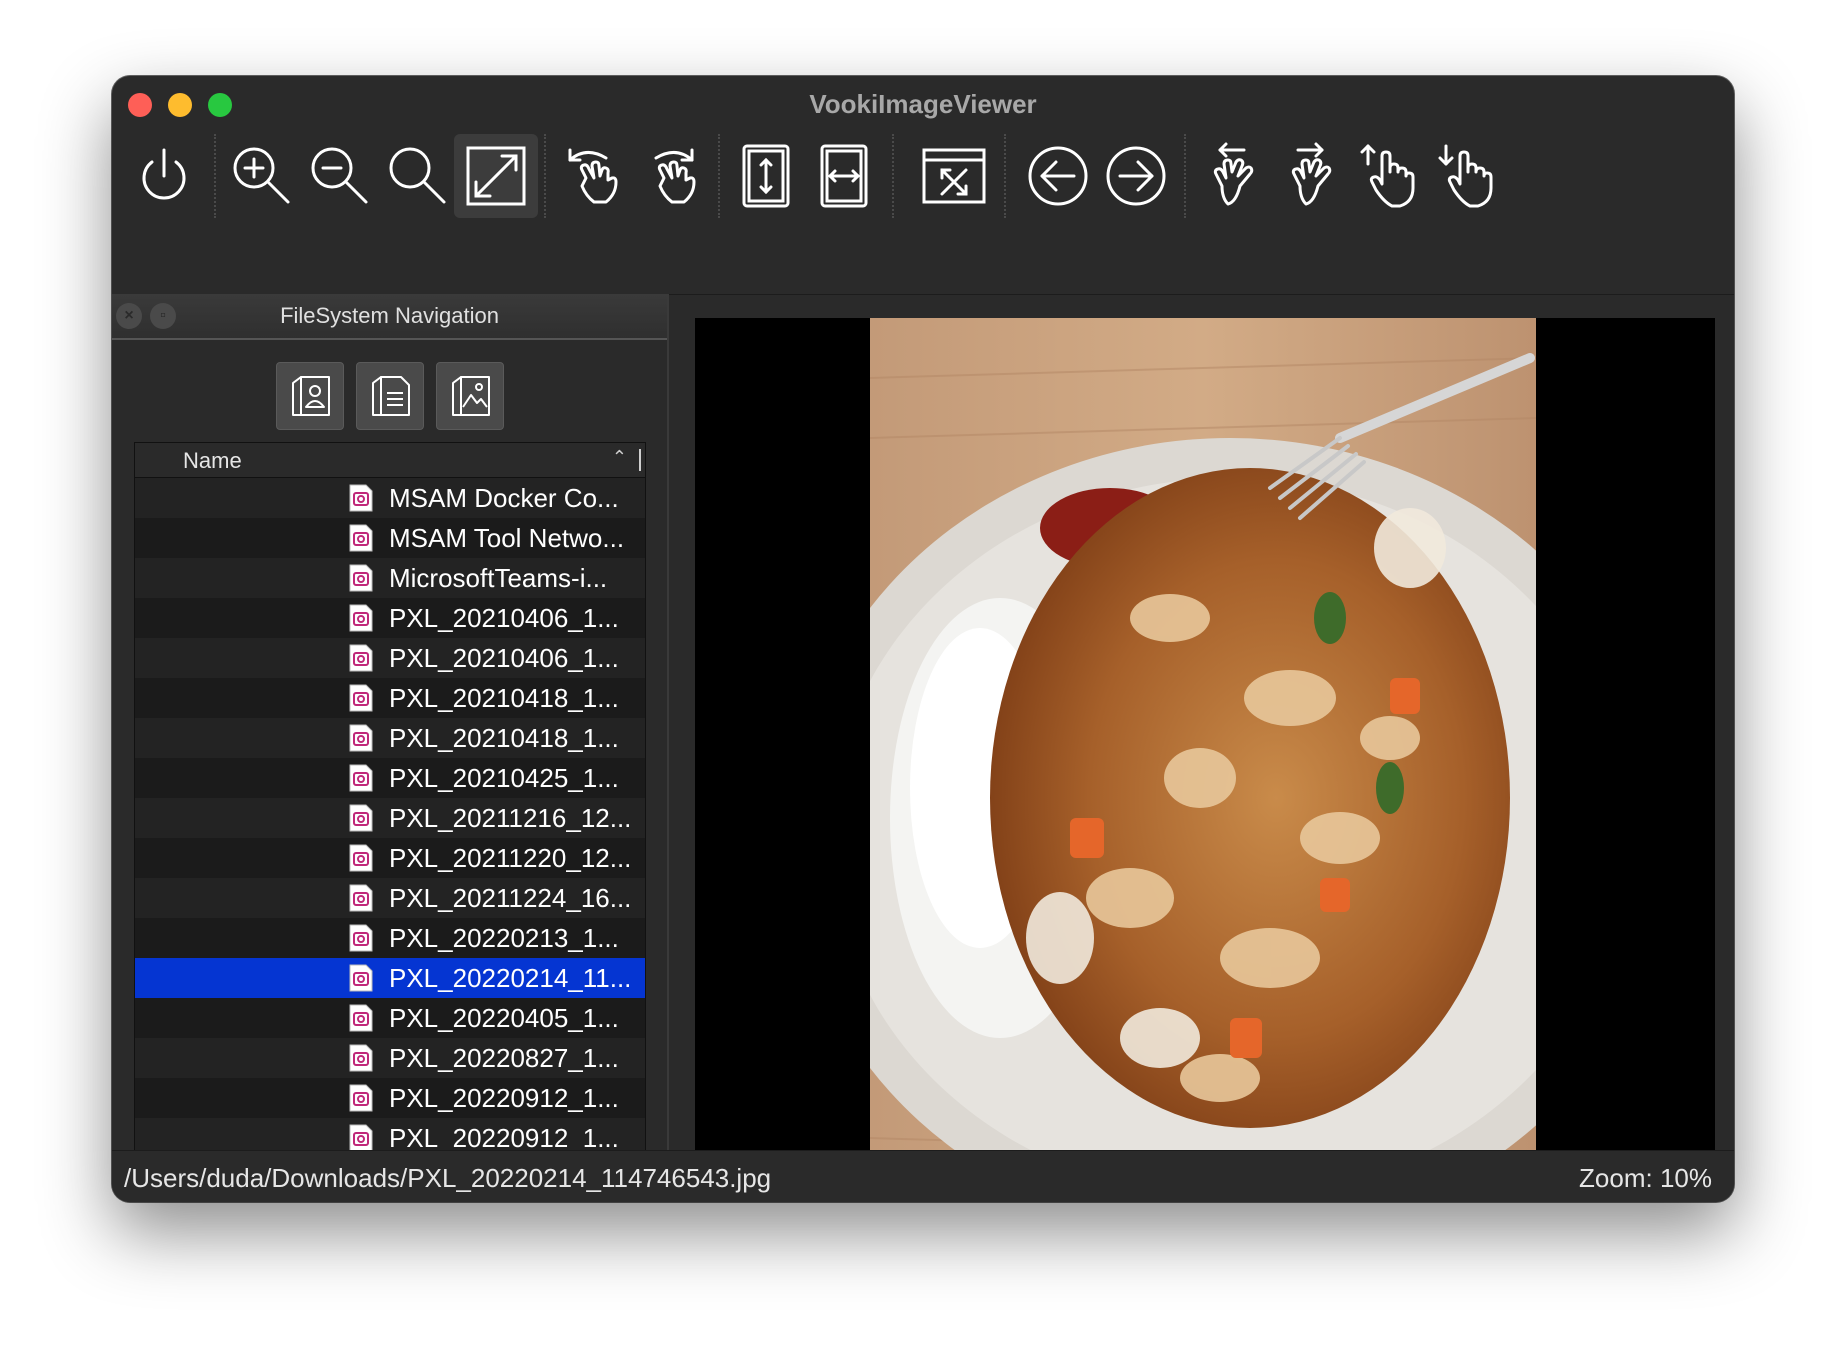 The width and height of the screenshot is (1844, 1350). I want to click on hand-up-button, so click(1388, 176).